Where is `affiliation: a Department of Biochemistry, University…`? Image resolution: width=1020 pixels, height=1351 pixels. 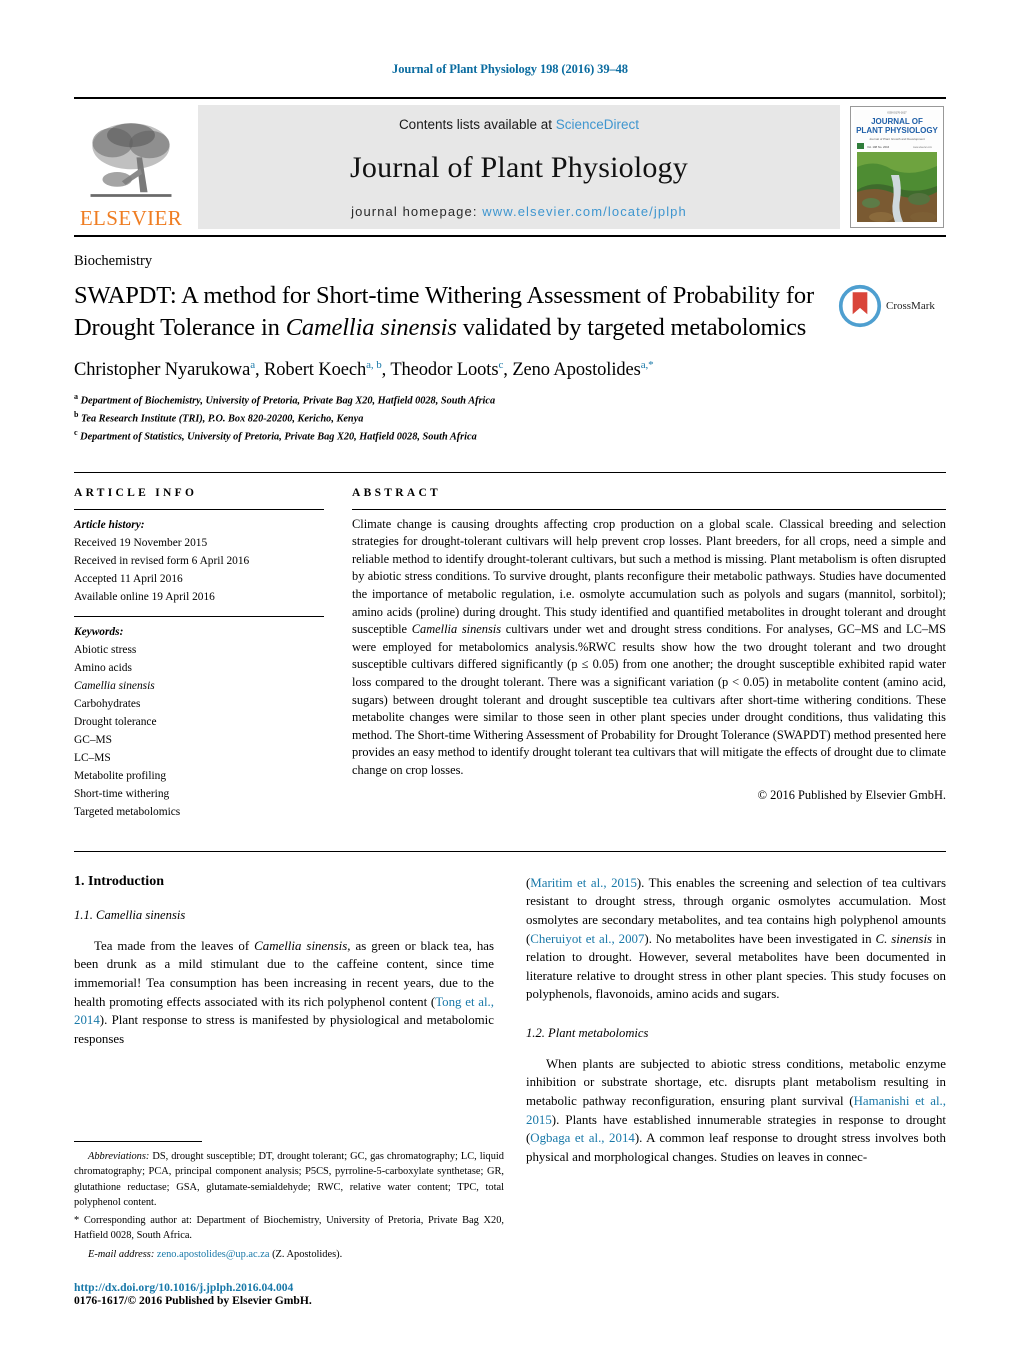 affiliation: a Department of Biochemistry, University… is located at coordinates (449, 400).